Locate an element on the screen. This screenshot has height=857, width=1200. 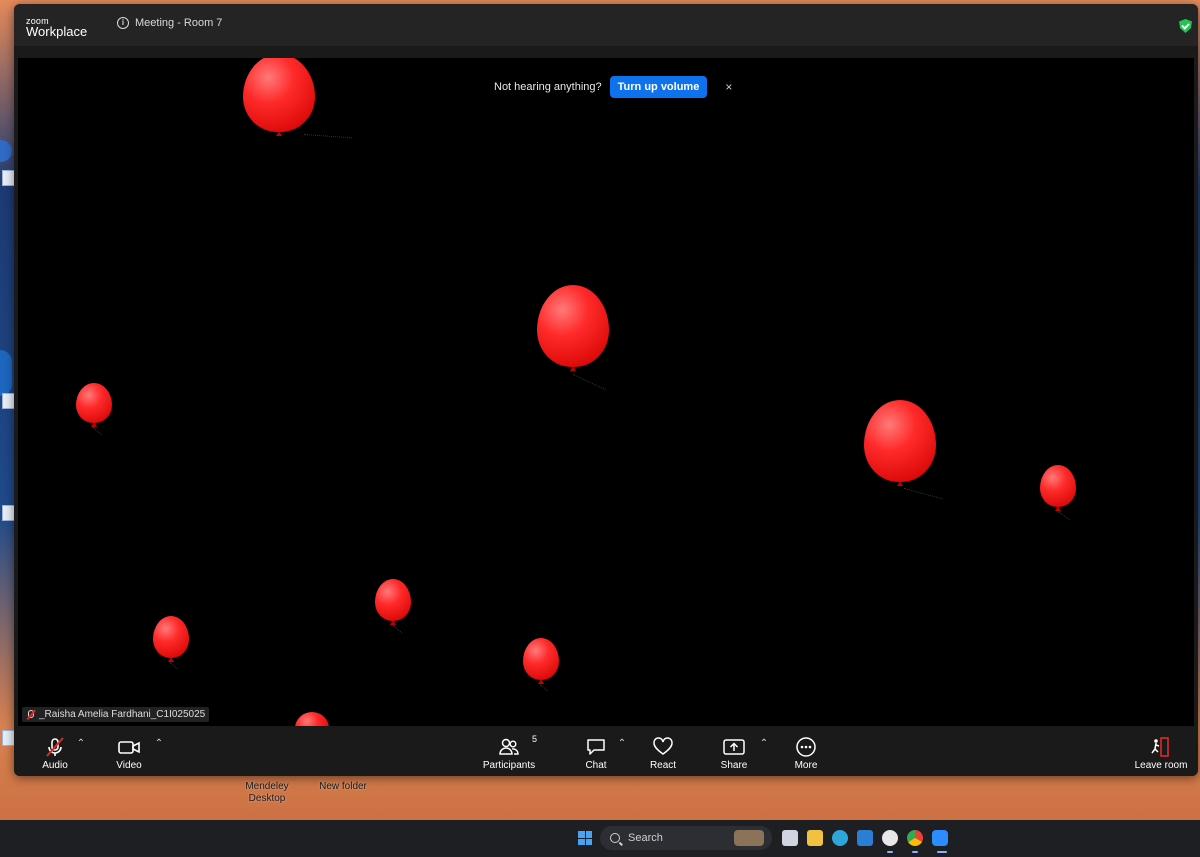
react-label: React is located at coordinates (663, 765).